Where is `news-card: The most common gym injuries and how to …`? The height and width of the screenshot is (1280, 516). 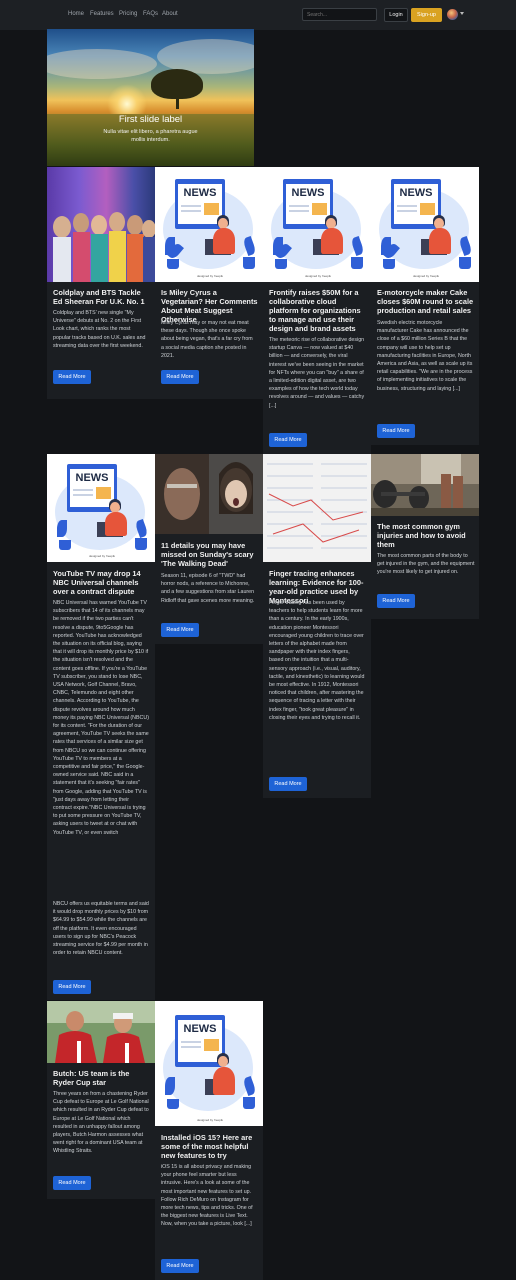 news-card: The most common gym injuries and how to … is located at coordinates (425, 536).